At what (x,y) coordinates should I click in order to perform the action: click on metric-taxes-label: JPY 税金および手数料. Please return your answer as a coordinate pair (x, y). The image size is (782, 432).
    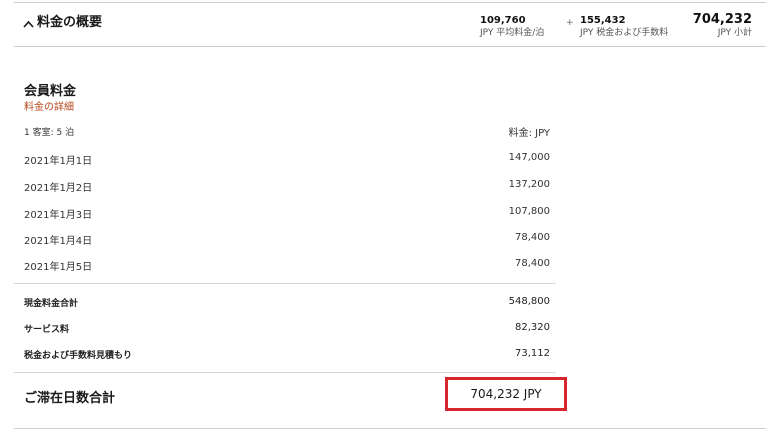
    Looking at the image, I should click on (624, 33).